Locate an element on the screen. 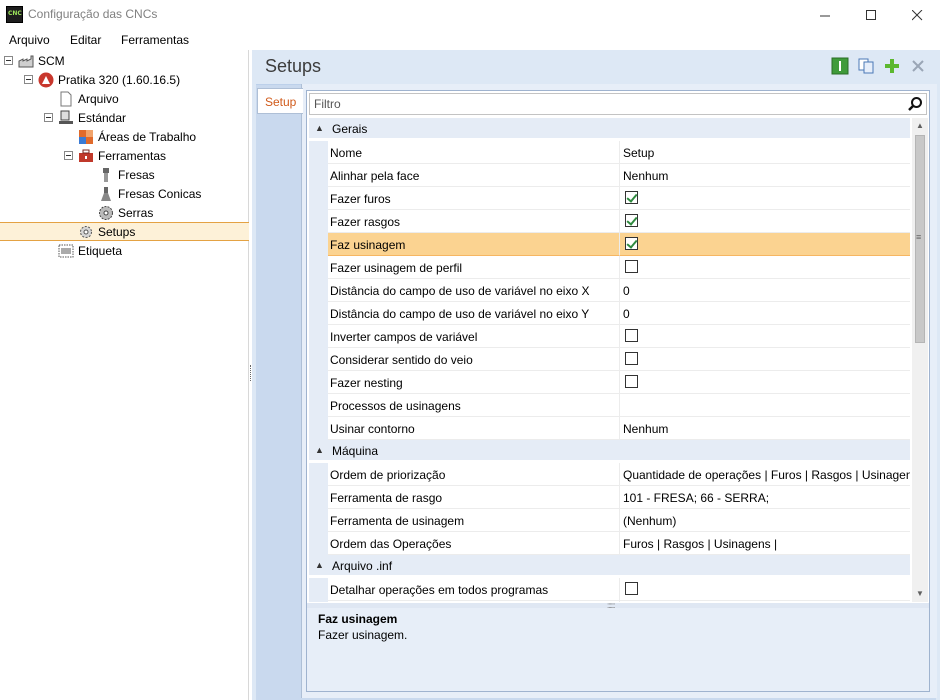 The image size is (940, 700). description-panel: Faz usinagem Fazer usinagem. is located at coordinates (618, 649).